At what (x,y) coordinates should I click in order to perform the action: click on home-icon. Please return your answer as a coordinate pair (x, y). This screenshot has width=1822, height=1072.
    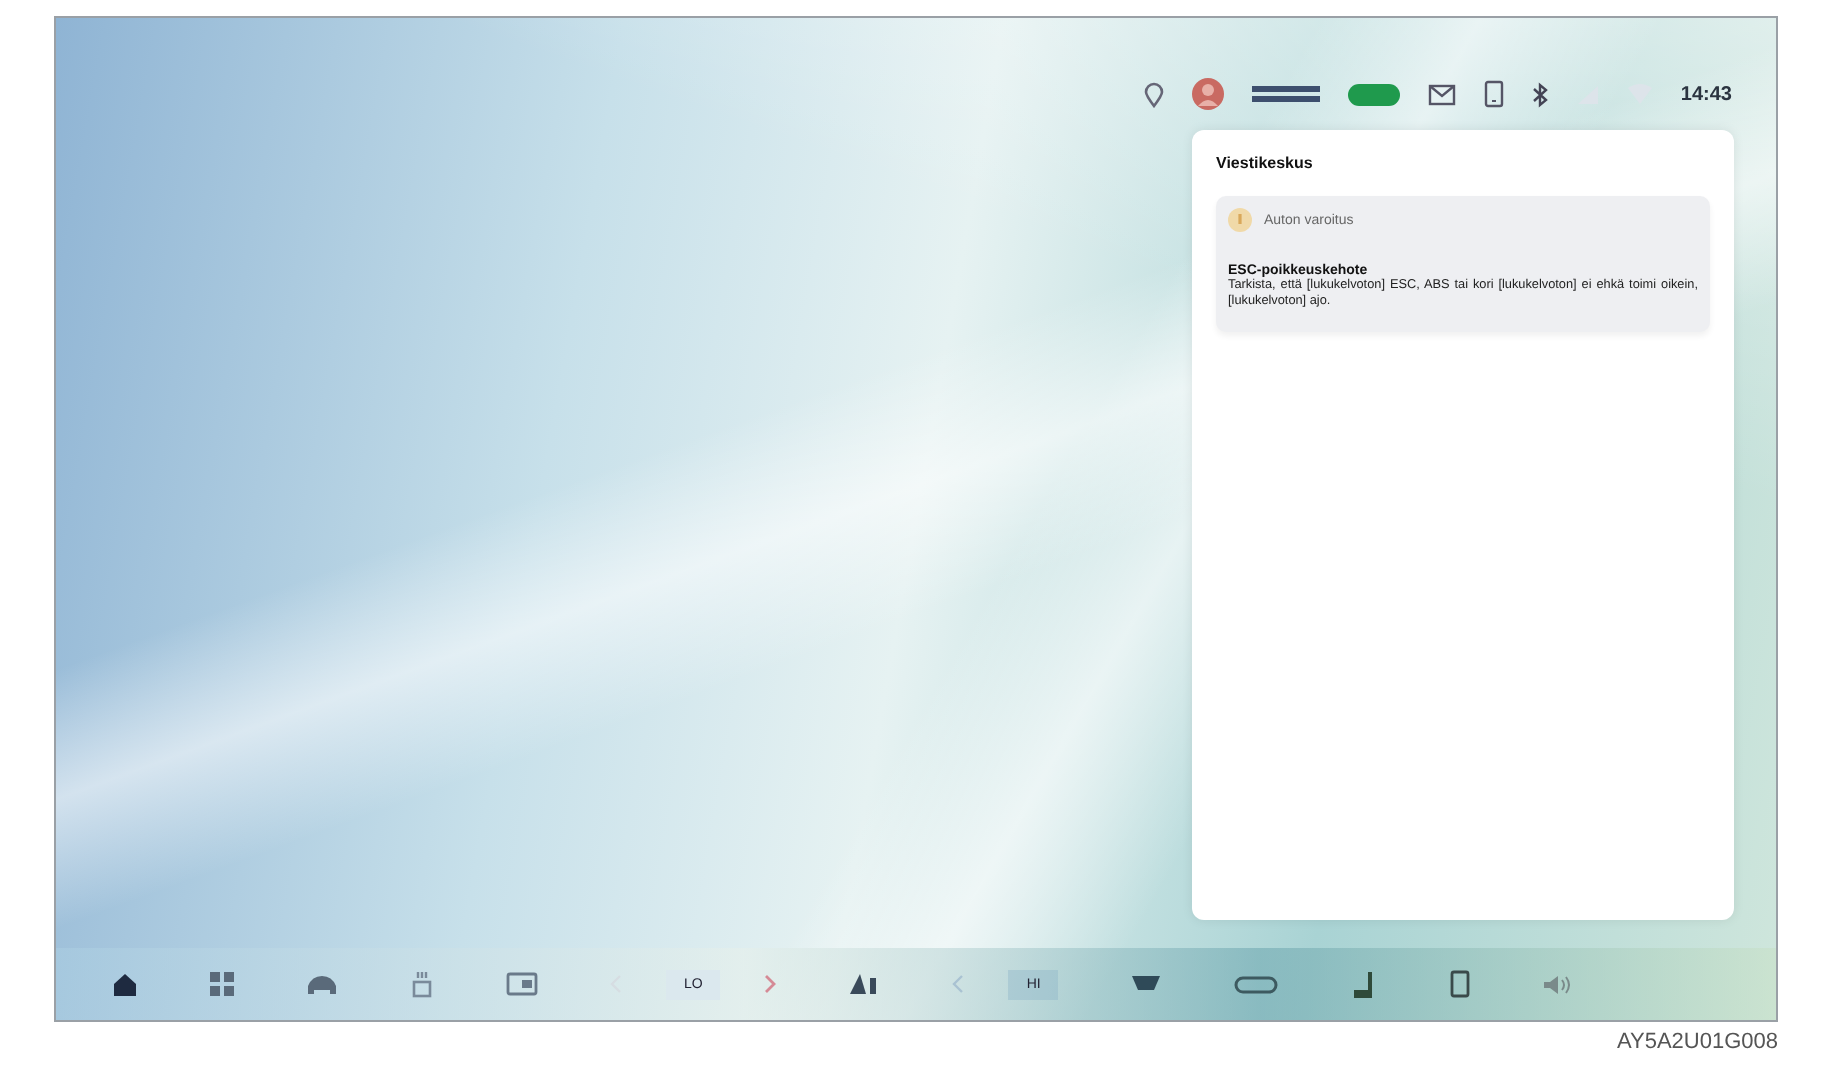
    Looking at the image, I should click on (125, 984).